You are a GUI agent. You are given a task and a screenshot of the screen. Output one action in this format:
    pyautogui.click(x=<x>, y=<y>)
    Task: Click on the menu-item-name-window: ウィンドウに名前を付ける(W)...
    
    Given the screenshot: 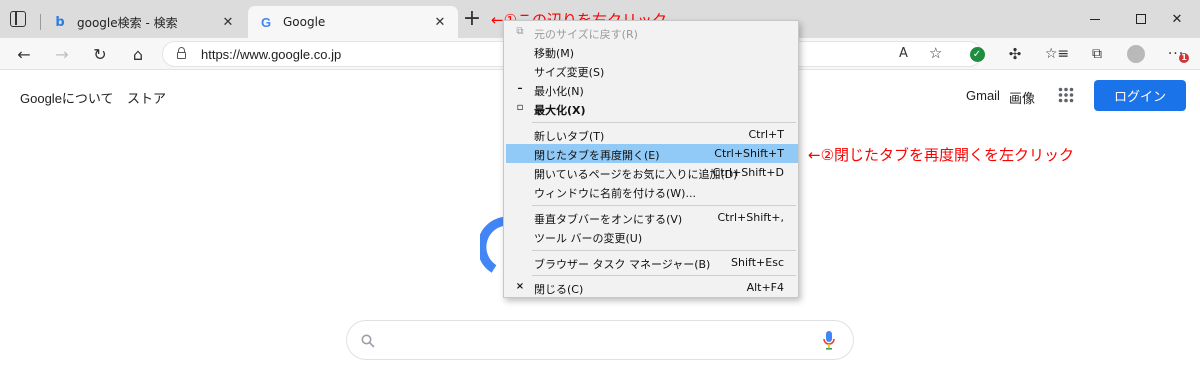 What is the action you would take?
    pyautogui.click(x=652, y=191)
    